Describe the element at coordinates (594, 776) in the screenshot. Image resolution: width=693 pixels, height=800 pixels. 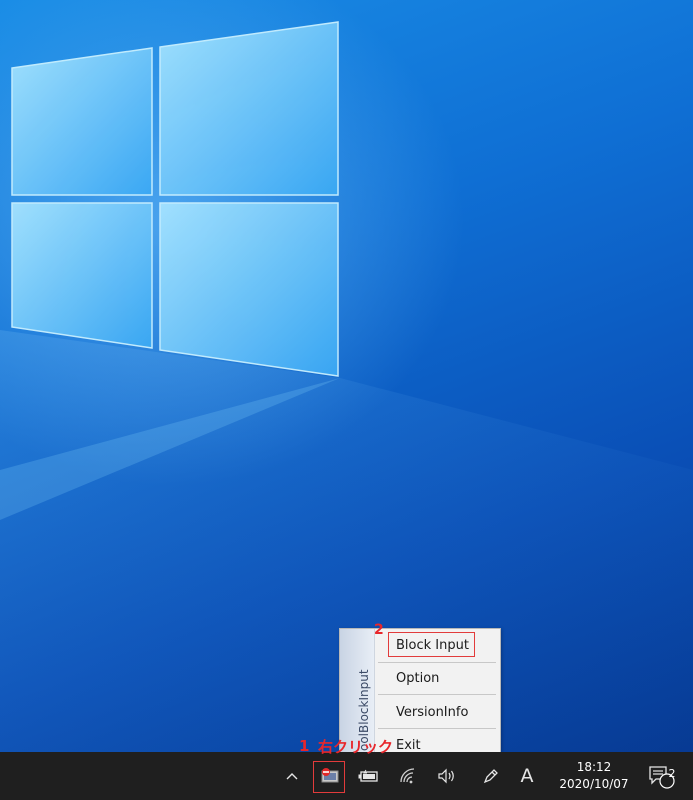
I see `taskbar-clock: 18:12 2020/10/07` at that location.